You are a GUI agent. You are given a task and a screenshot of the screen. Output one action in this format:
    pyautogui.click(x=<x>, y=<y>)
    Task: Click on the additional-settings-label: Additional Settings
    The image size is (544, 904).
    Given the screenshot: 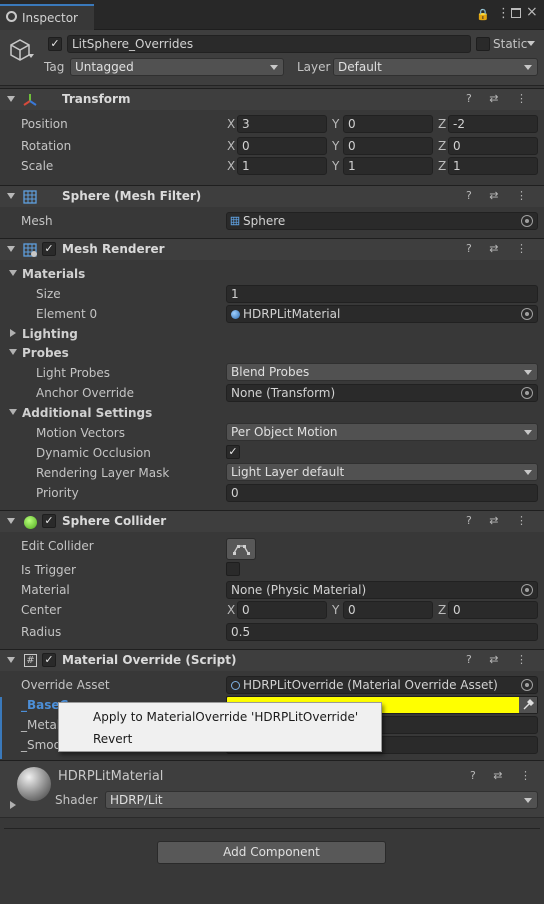 What is the action you would take?
    pyautogui.click(x=87, y=413)
    